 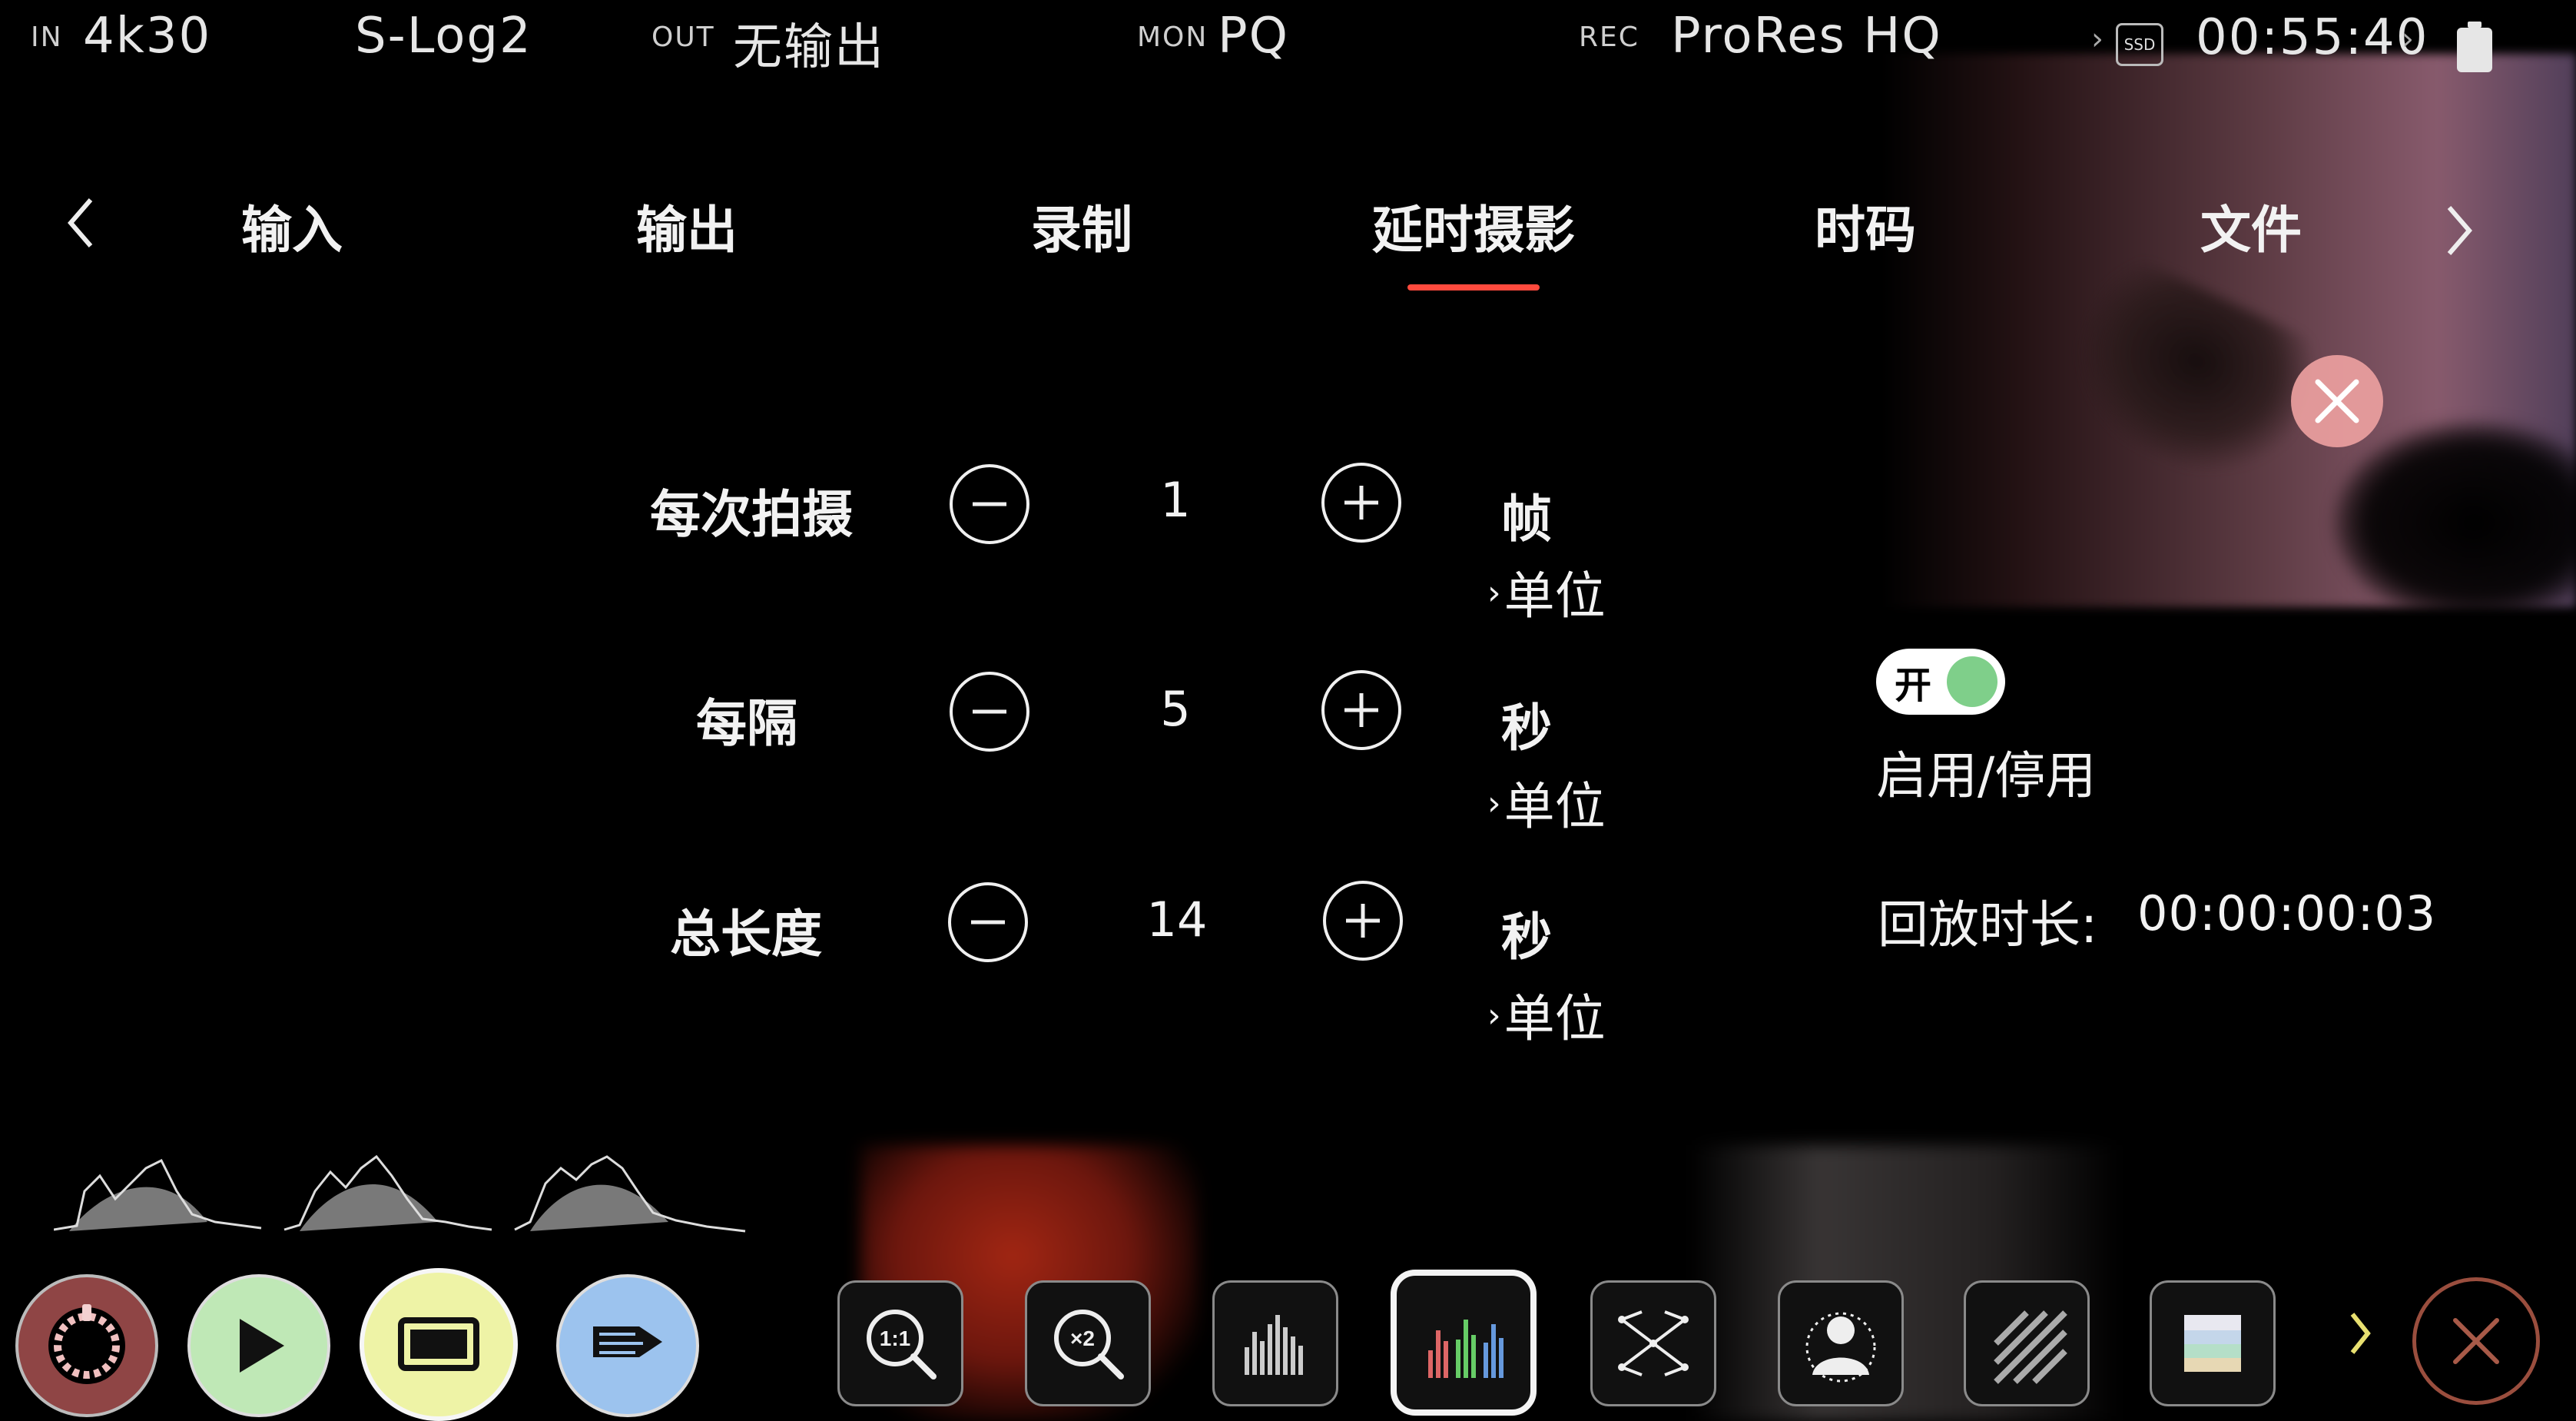 What do you see at coordinates (147, 36) in the screenshot?
I see `input-format: 4k30` at bounding box center [147, 36].